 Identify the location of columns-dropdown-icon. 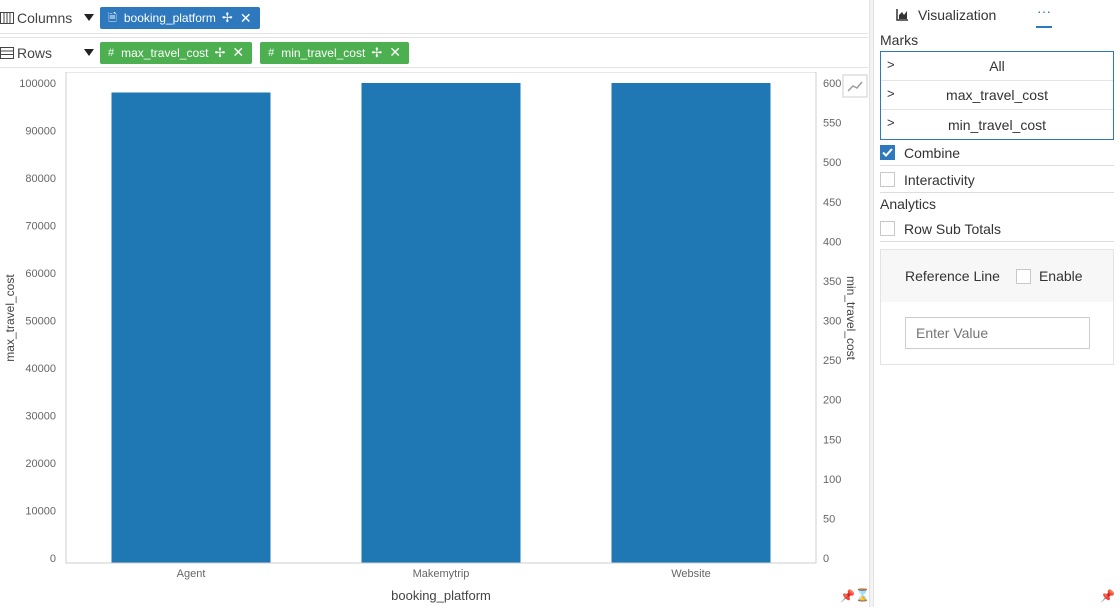
(89, 17).